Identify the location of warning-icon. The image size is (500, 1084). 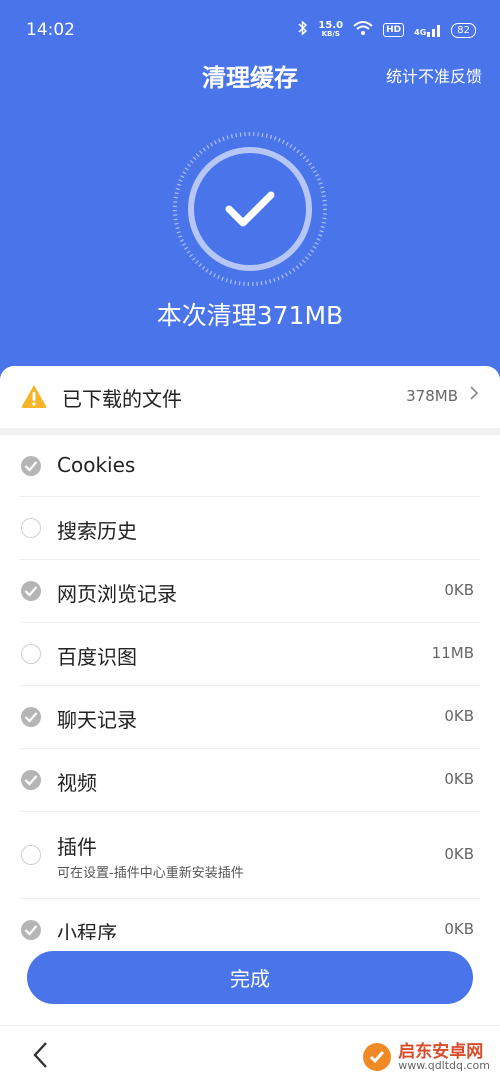
(34, 396).